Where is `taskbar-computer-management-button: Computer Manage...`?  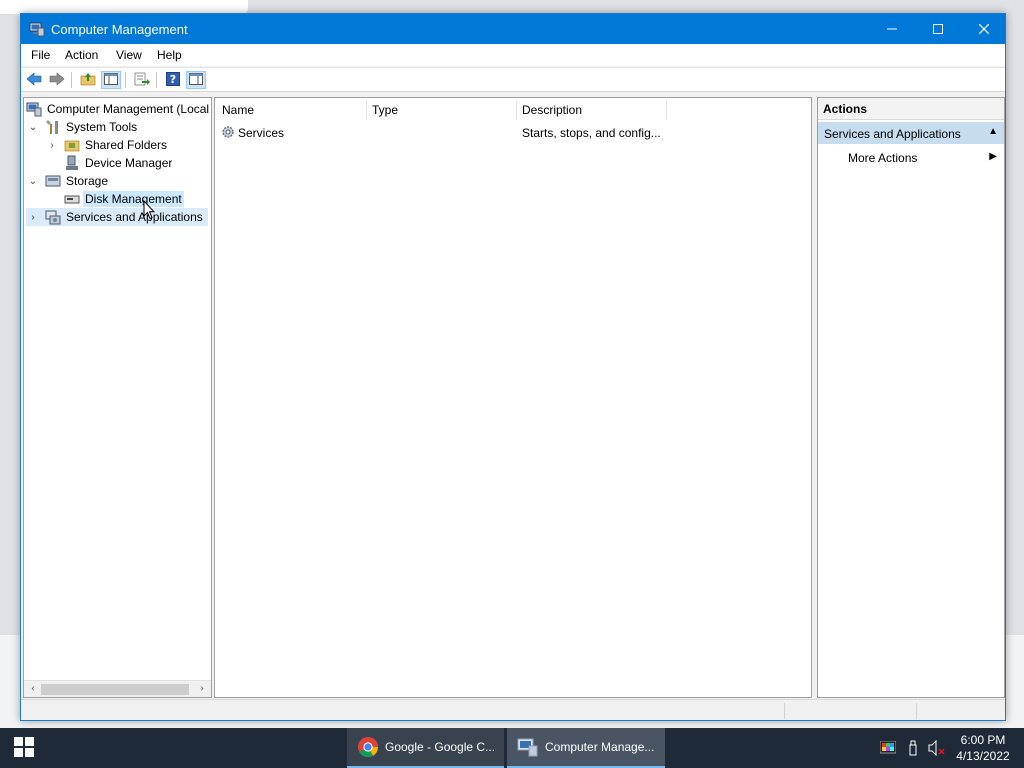 taskbar-computer-management-button: Computer Manage... is located at coordinates (586, 748).